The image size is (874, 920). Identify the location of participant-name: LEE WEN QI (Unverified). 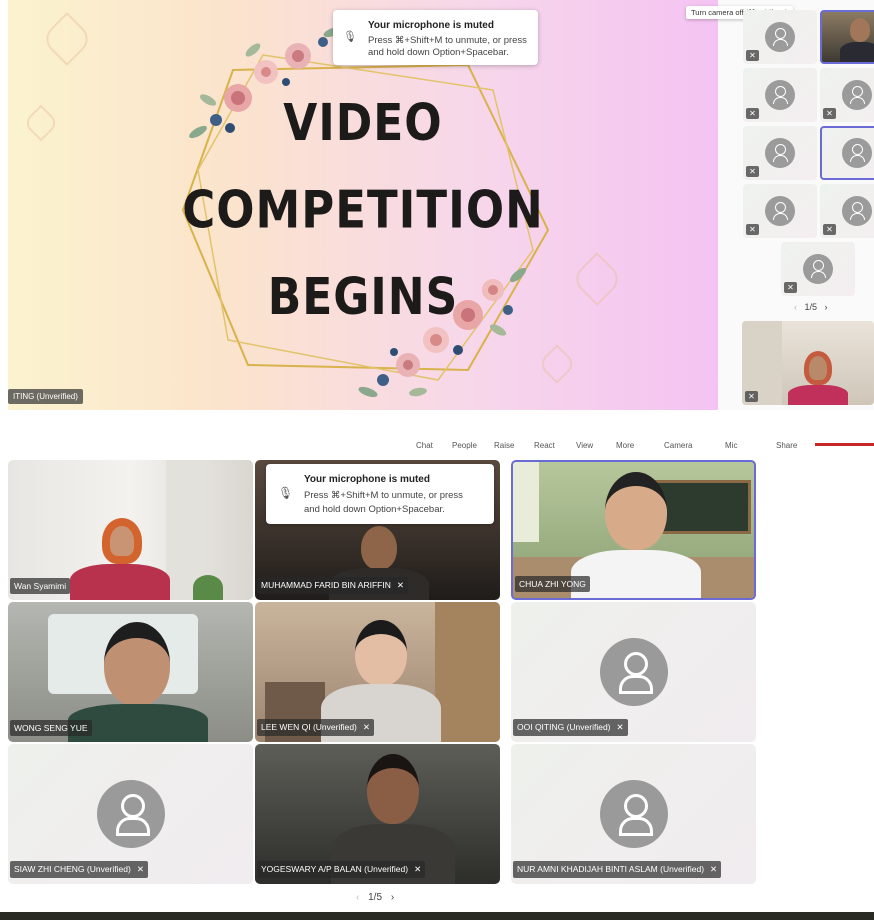
(309, 727).